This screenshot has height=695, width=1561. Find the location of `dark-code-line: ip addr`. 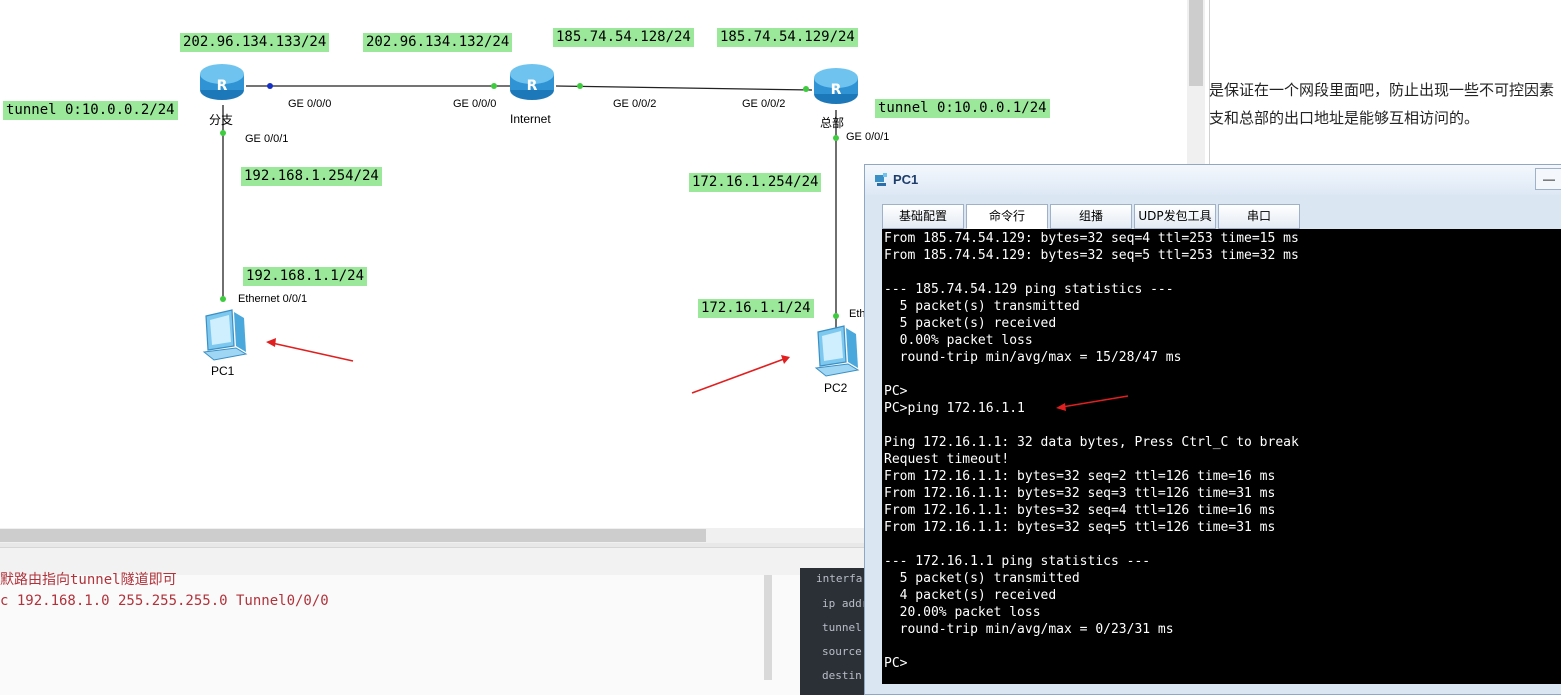

dark-code-line: ip addr is located at coordinates (845, 603).